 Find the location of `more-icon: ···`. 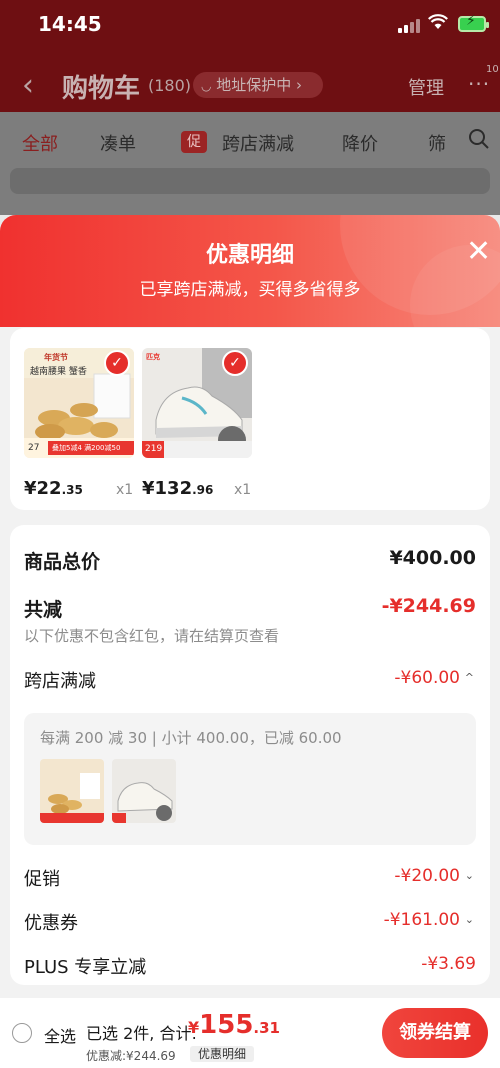

more-icon: ··· is located at coordinates (479, 84).